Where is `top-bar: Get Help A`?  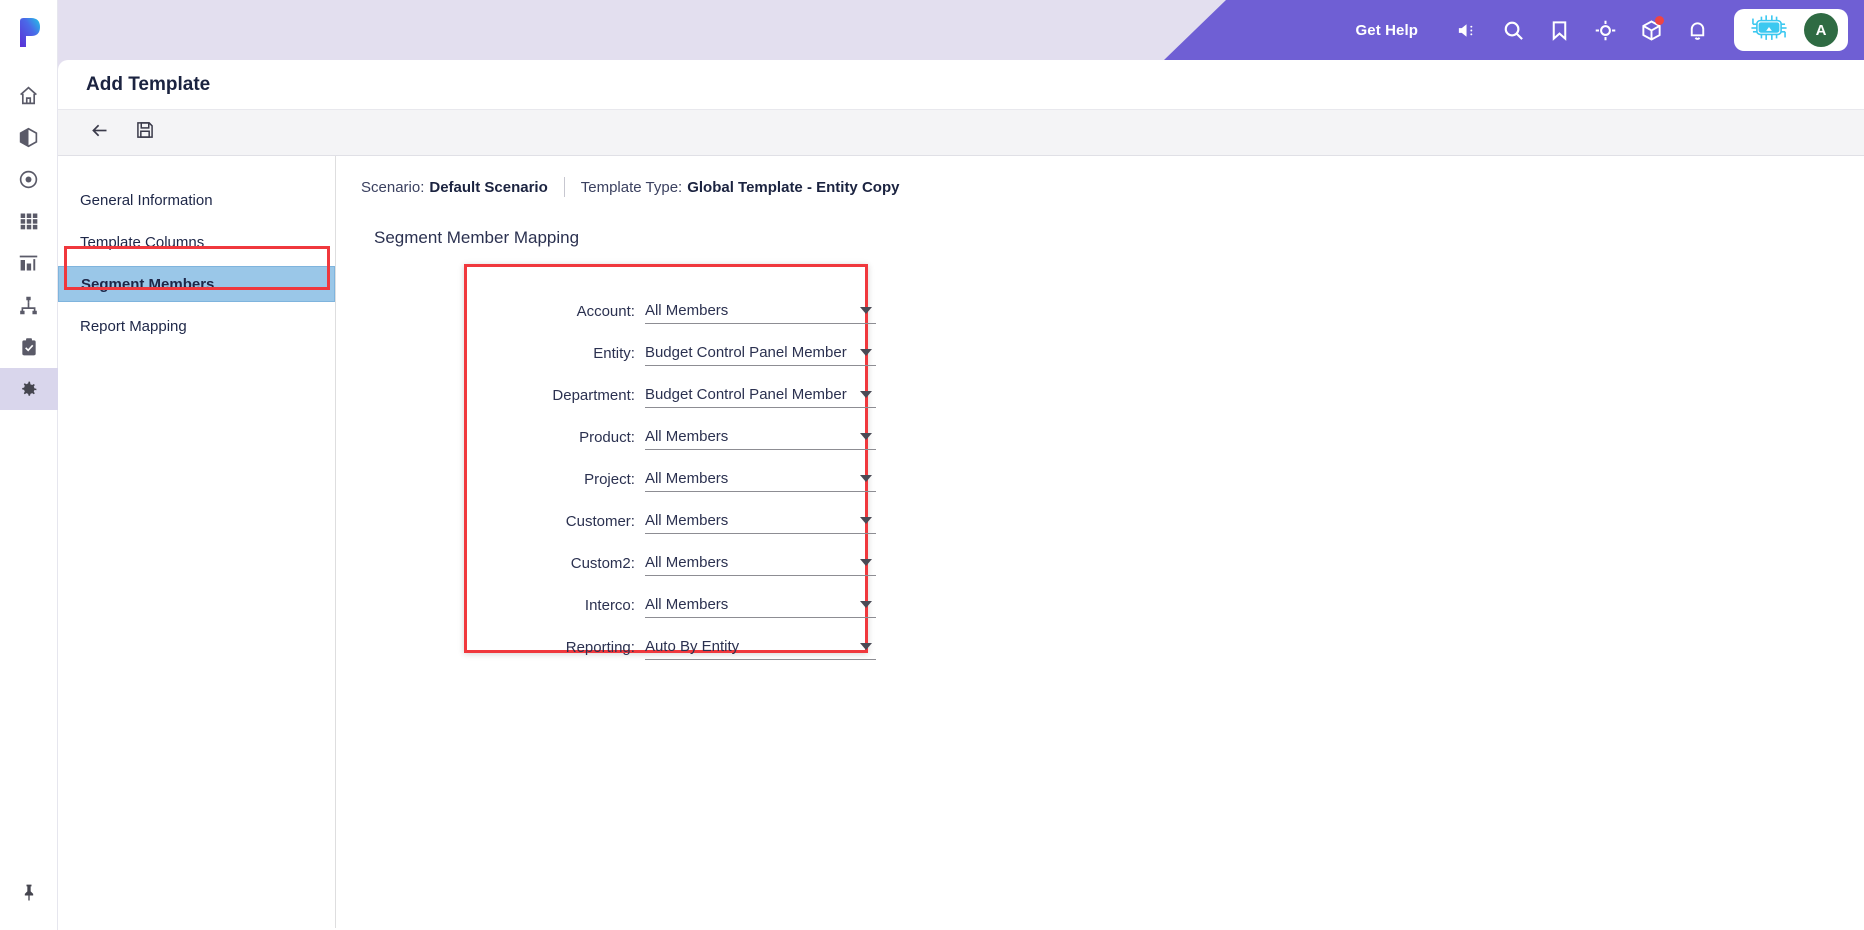 top-bar: Get Help A is located at coordinates (961, 30).